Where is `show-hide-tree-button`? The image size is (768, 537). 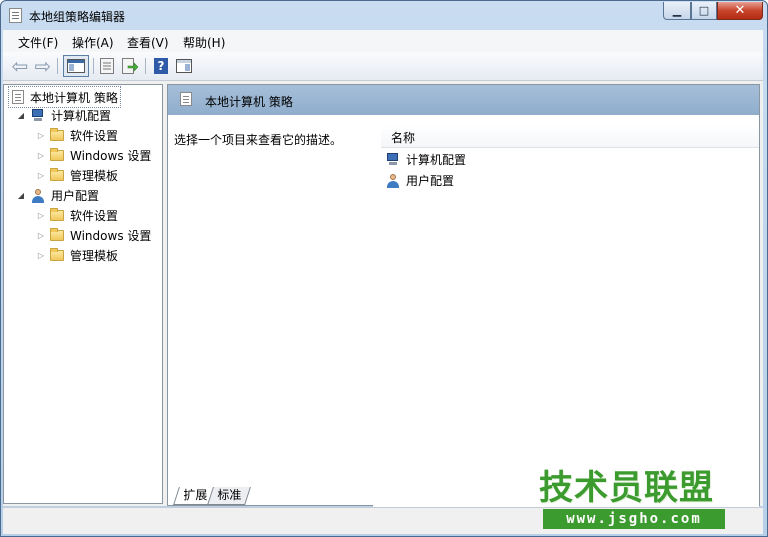
show-hide-tree-button is located at coordinates (76, 66).